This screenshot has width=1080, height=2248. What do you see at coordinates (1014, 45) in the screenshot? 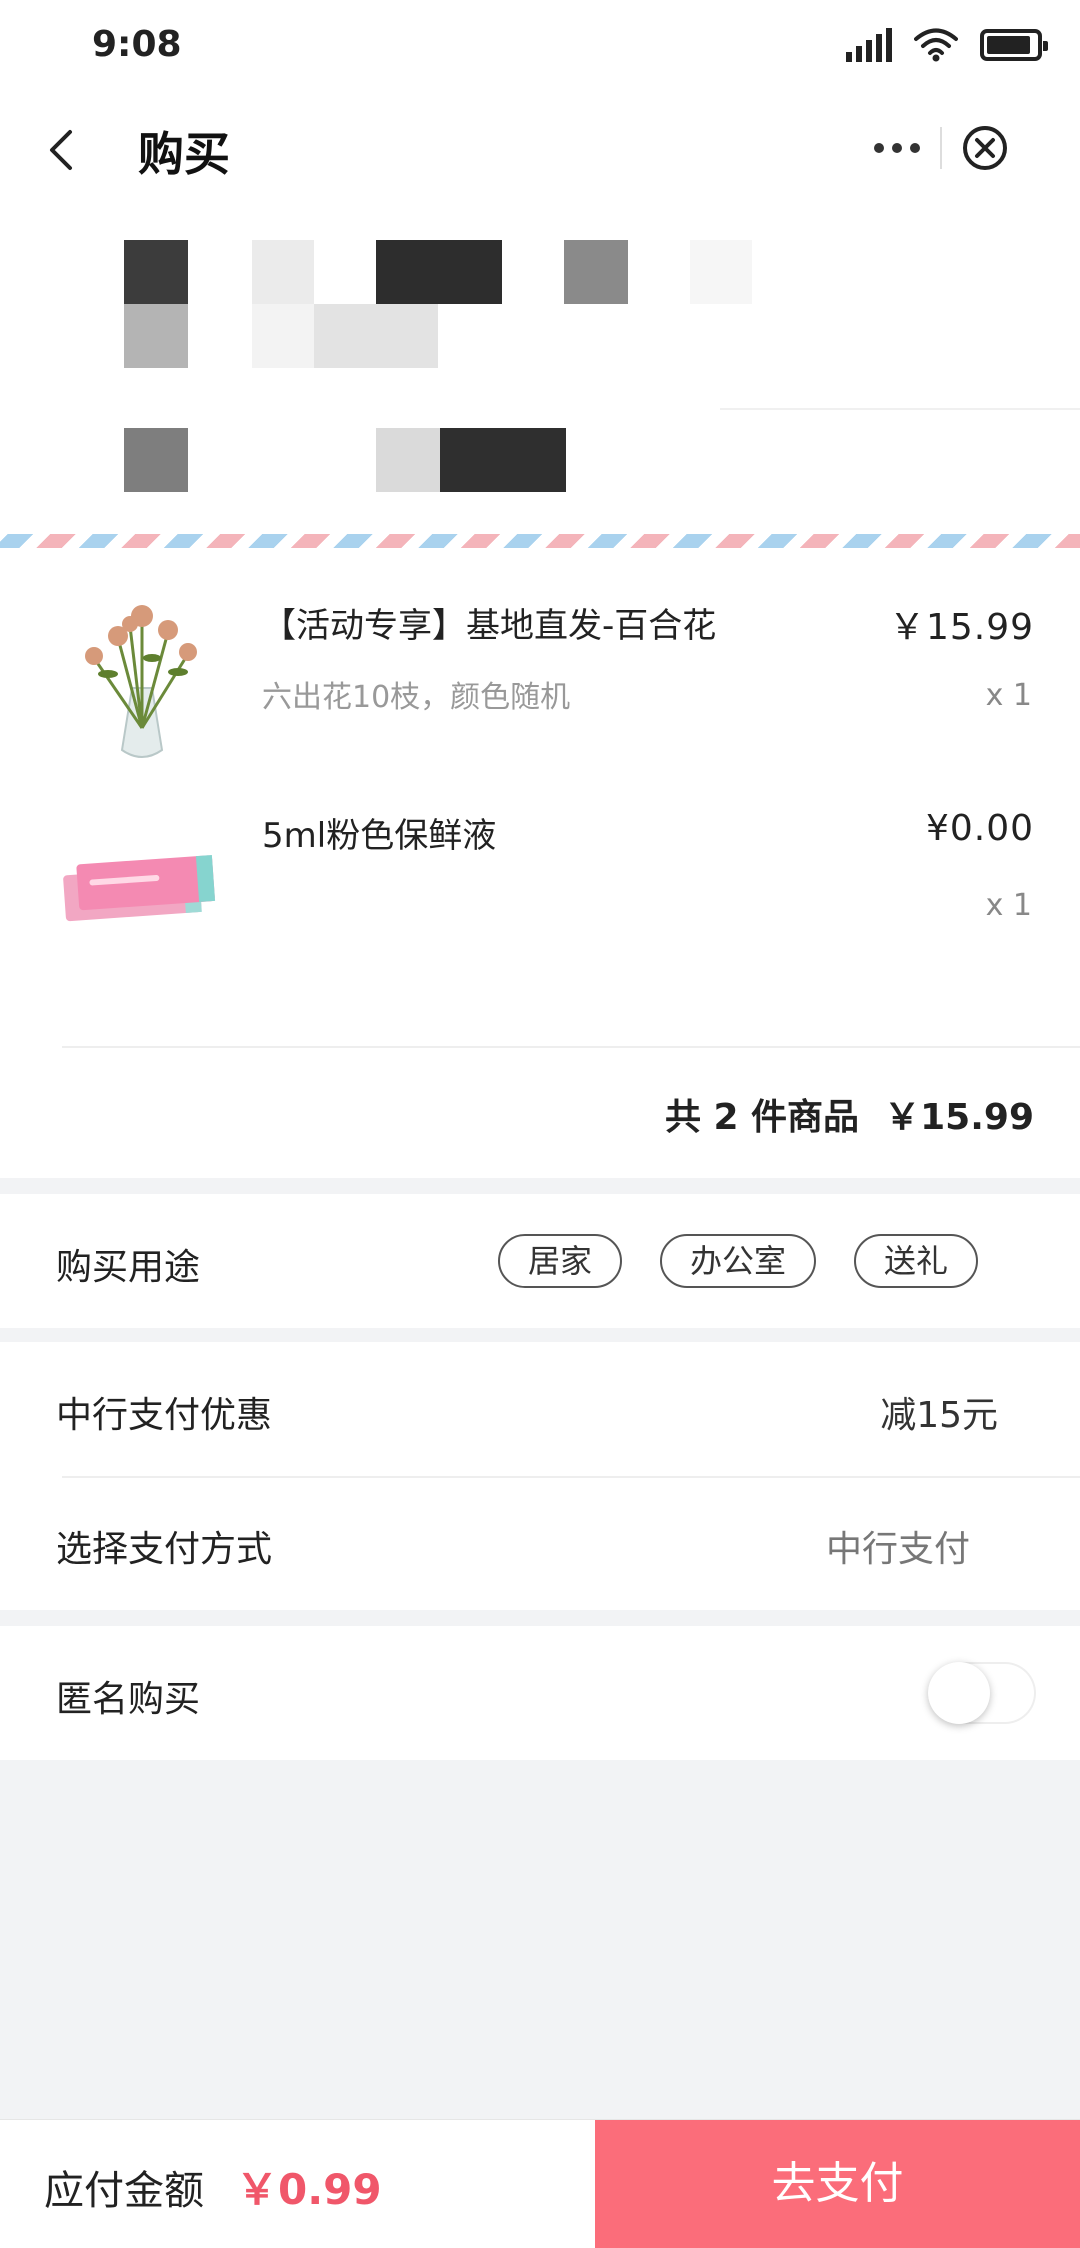
I see `battery-icon` at bounding box center [1014, 45].